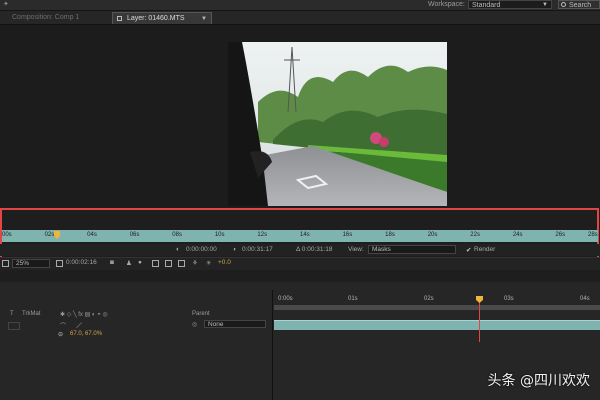  I want to click on duration-time: Δ 0:00:31:18, so click(314, 249).